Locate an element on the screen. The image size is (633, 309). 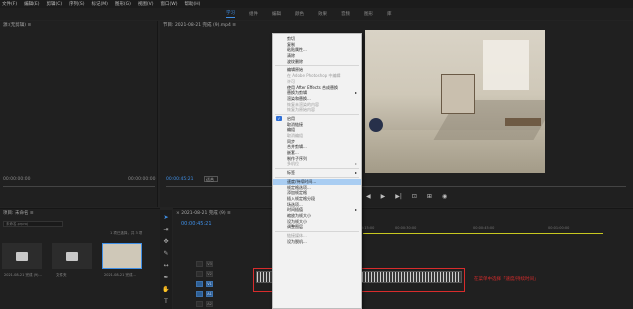
track-label: V3 is located at coordinates (209, 263).